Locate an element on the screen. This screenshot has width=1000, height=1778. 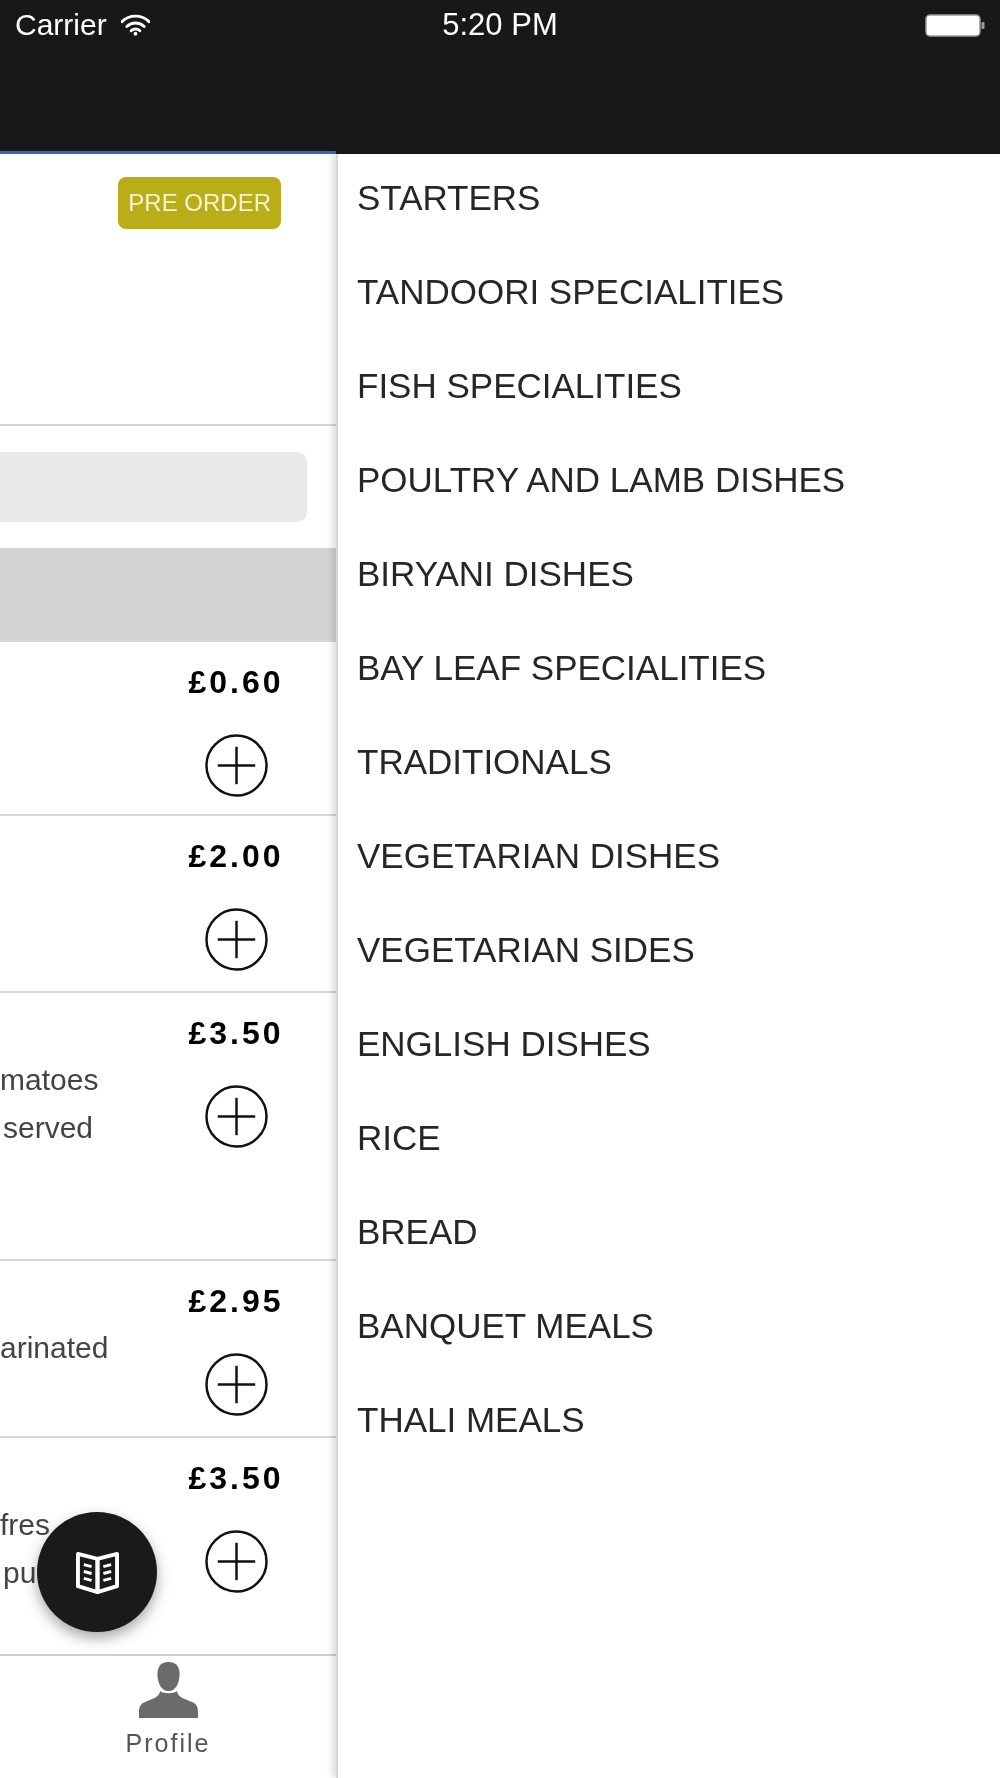
category-item: THALI MEALS is located at coordinates (669, 1423).